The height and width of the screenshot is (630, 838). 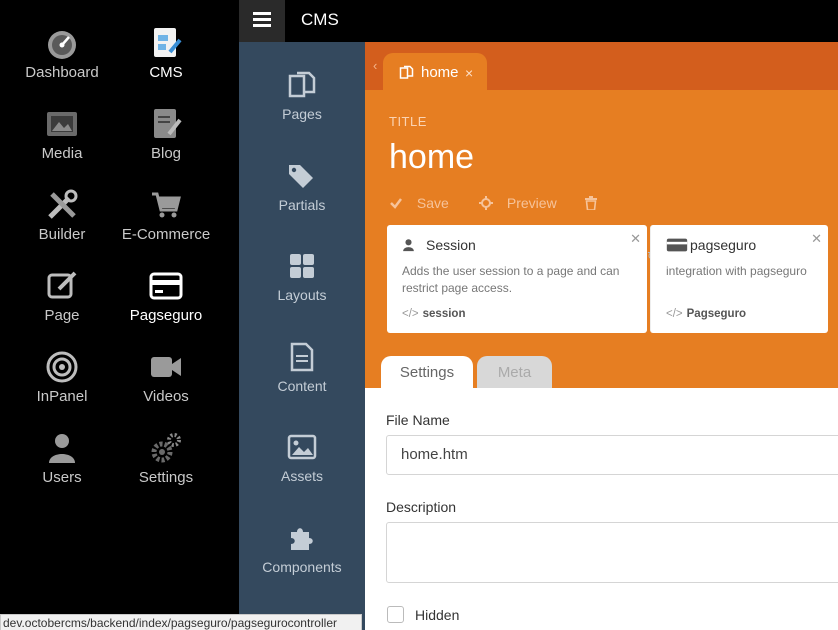 I want to click on component-alias: </> Pagseguro, so click(x=706, y=314).